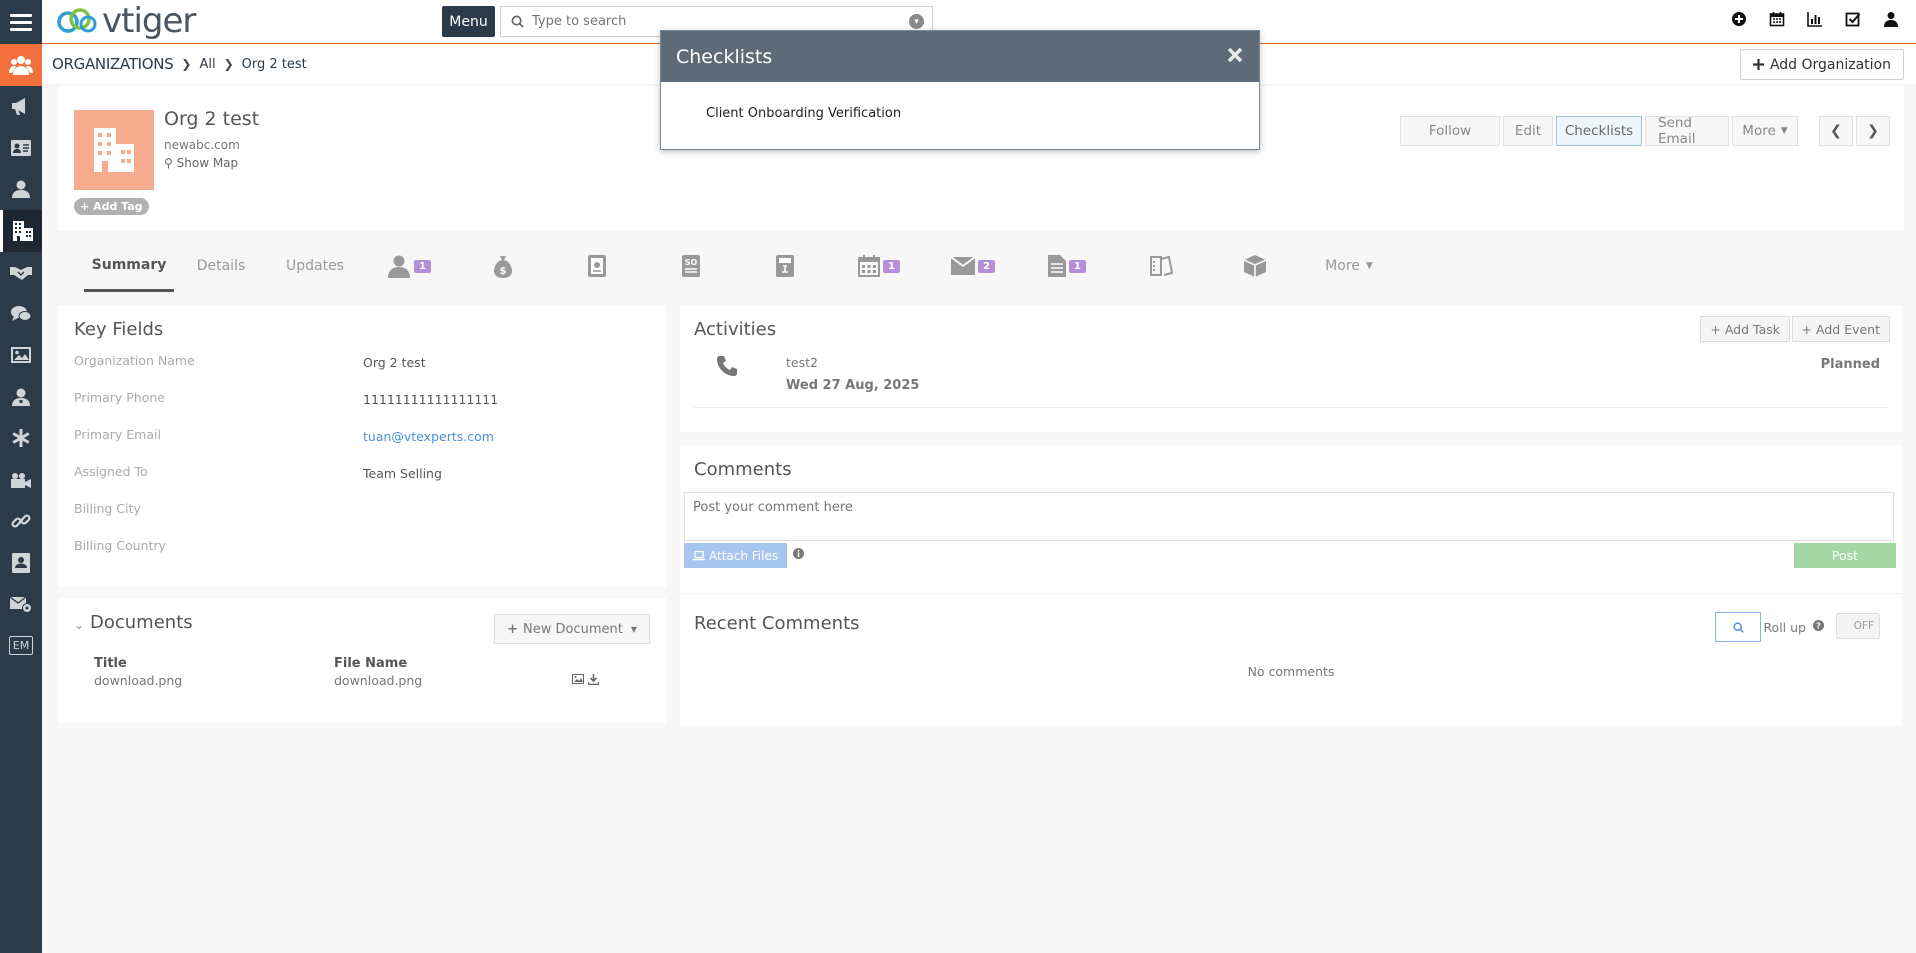  Describe the element at coordinates (1891, 19) in the screenshot. I see `user-profile-icon` at that location.